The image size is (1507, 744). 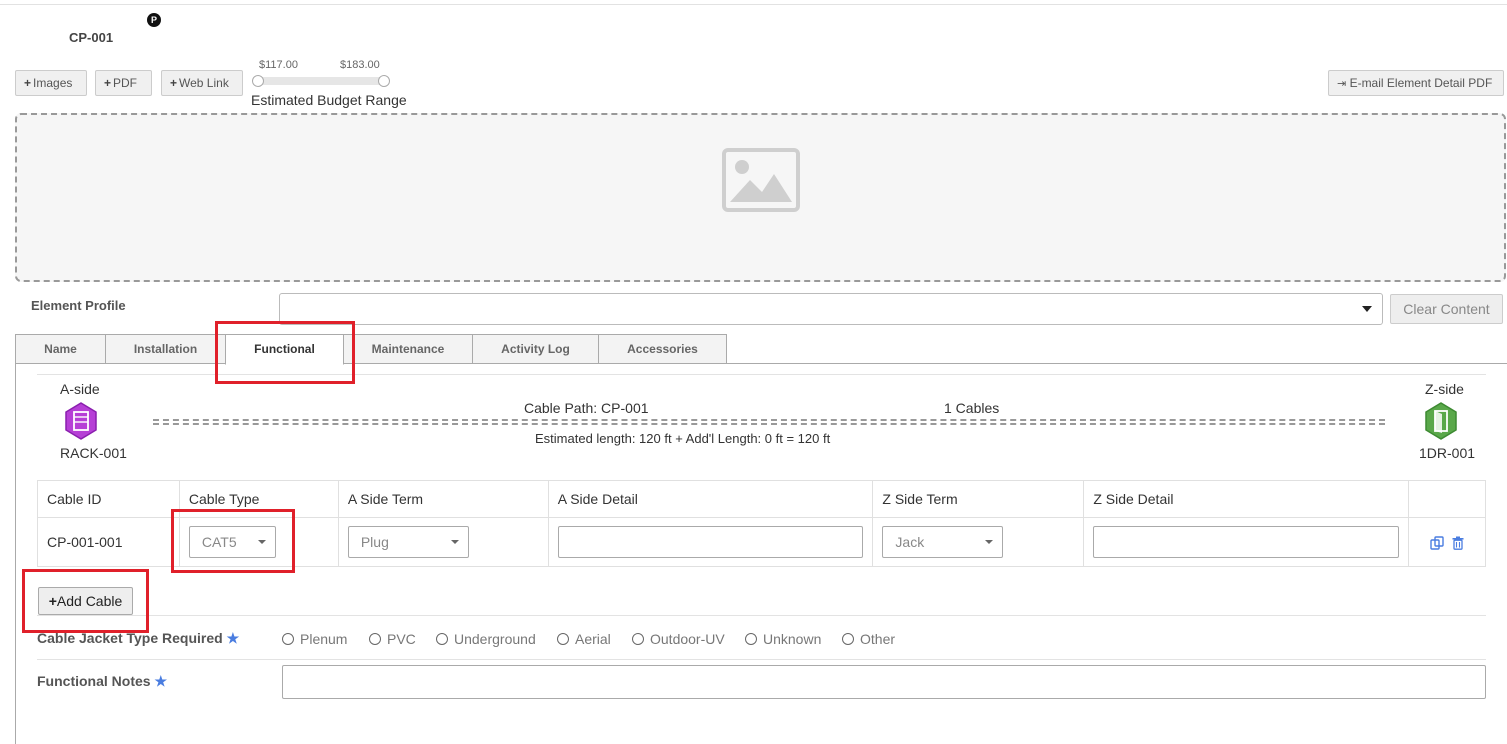 I want to click on functional-notes-input, so click(x=884, y=682).